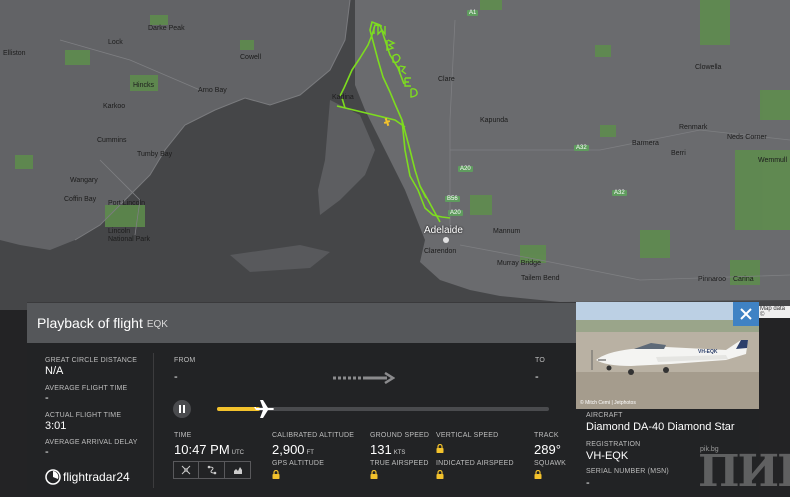  Describe the element at coordinates (774, 312) in the screenshot. I see `map-attribution: Map data ©` at that location.